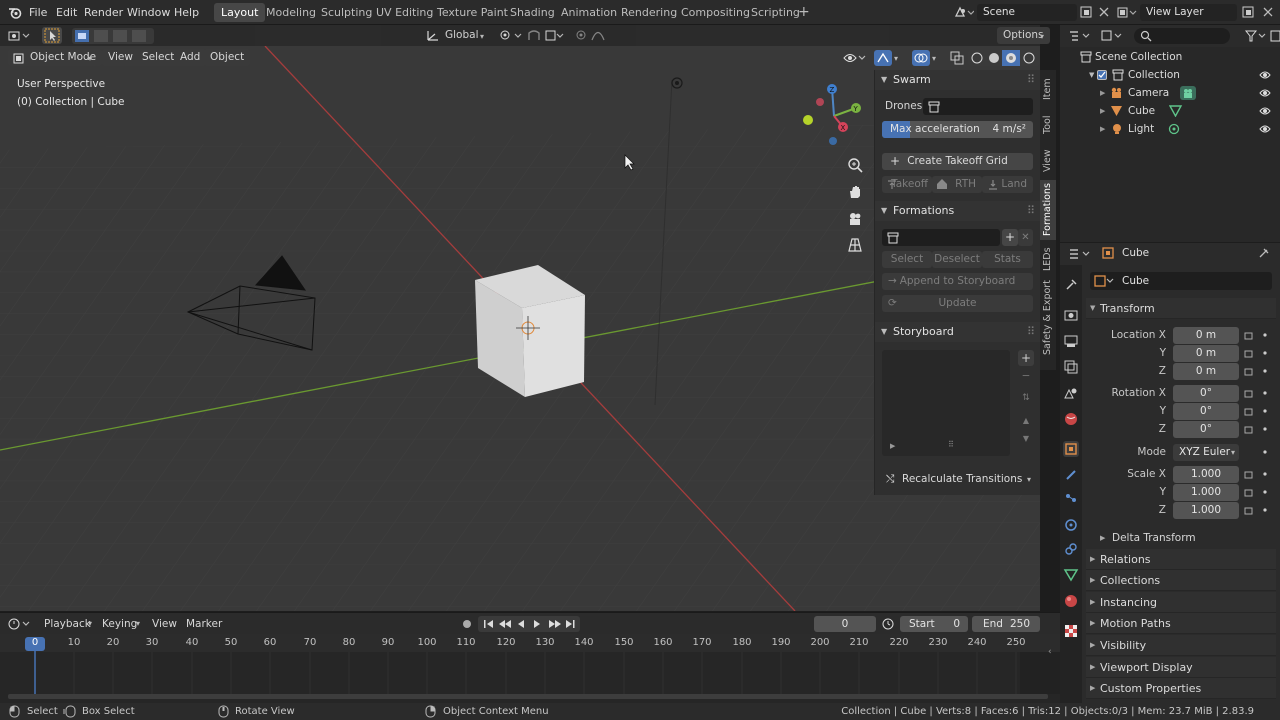  What do you see at coordinates (1206, 371) in the screenshot?
I see `location-z-field: 0 m` at bounding box center [1206, 371].